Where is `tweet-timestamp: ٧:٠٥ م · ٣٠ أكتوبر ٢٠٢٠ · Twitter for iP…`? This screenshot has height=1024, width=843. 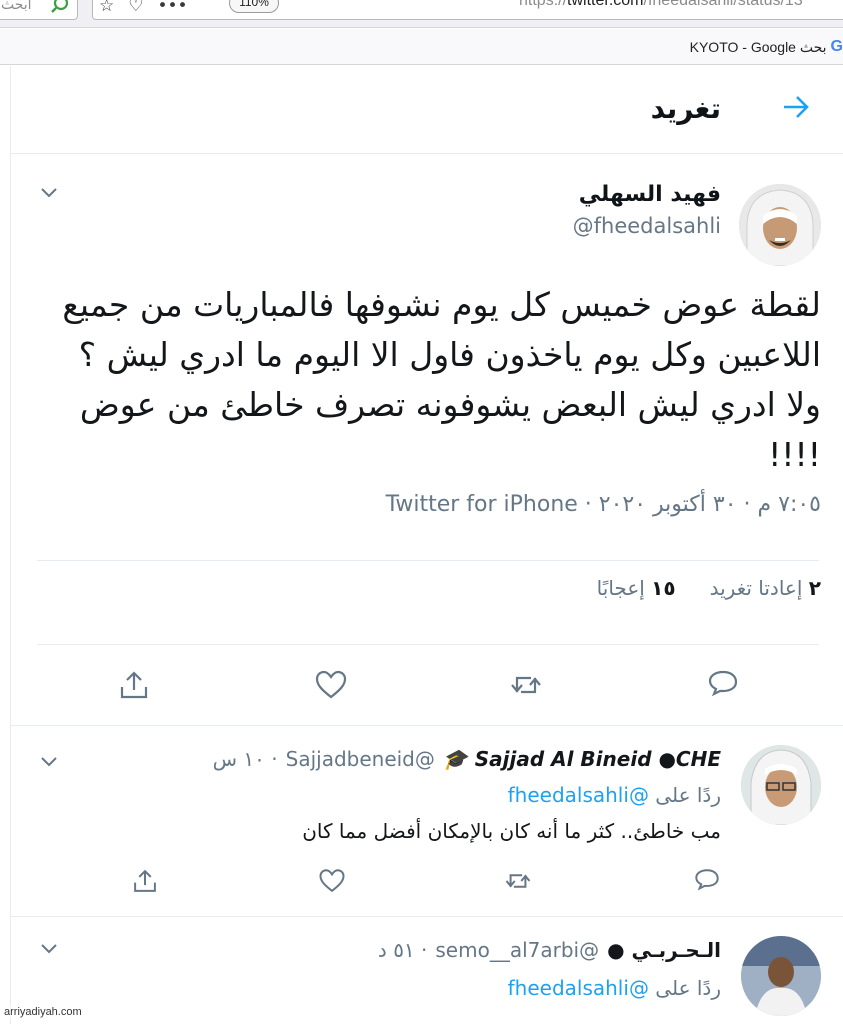
tweet-timestamp: ٧:٠٥ م · ٣٠ أكتوبر ٢٠٢٠ · Twitter for iP… is located at coordinates (603, 504).